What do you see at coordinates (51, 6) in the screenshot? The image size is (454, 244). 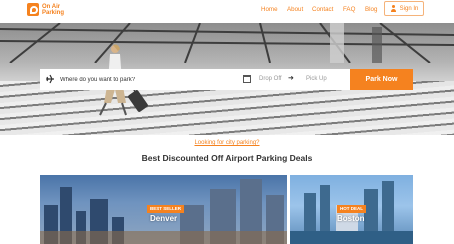 I see `logo-line1: On Air` at bounding box center [51, 6].